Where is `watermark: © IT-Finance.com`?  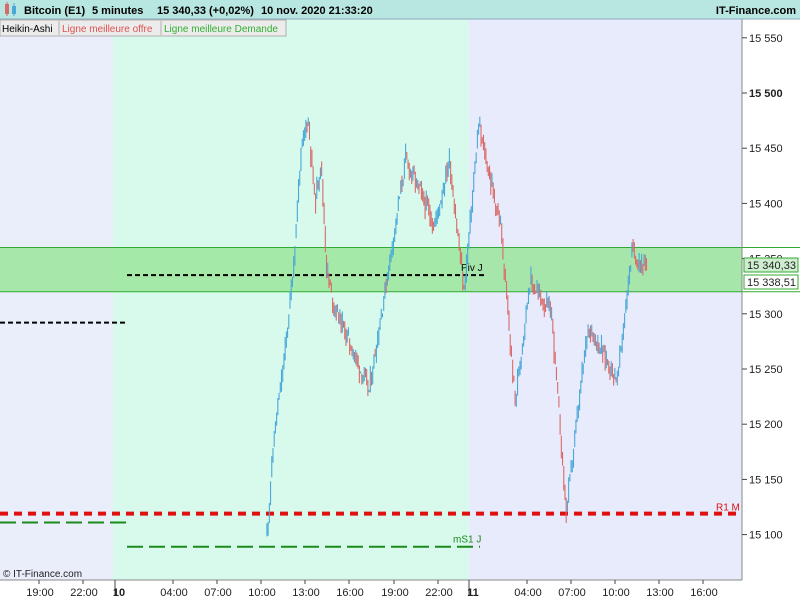 watermark: © IT-Finance.com is located at coordinates (42, 574).